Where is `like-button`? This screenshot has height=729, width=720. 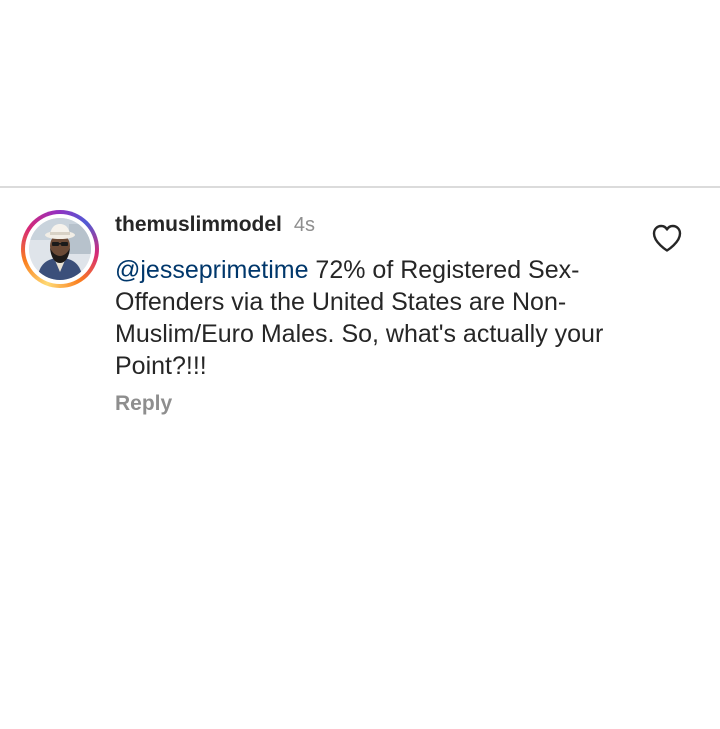
like-button is located at coordinates (667, 238).